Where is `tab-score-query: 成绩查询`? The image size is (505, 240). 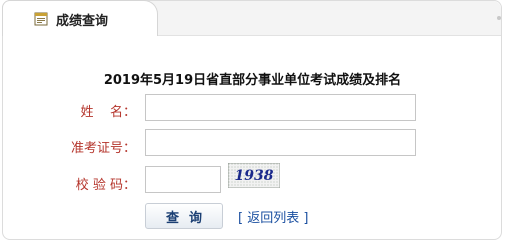 tab-score-query: 成绩查询 is located at coordinates (80, 18).